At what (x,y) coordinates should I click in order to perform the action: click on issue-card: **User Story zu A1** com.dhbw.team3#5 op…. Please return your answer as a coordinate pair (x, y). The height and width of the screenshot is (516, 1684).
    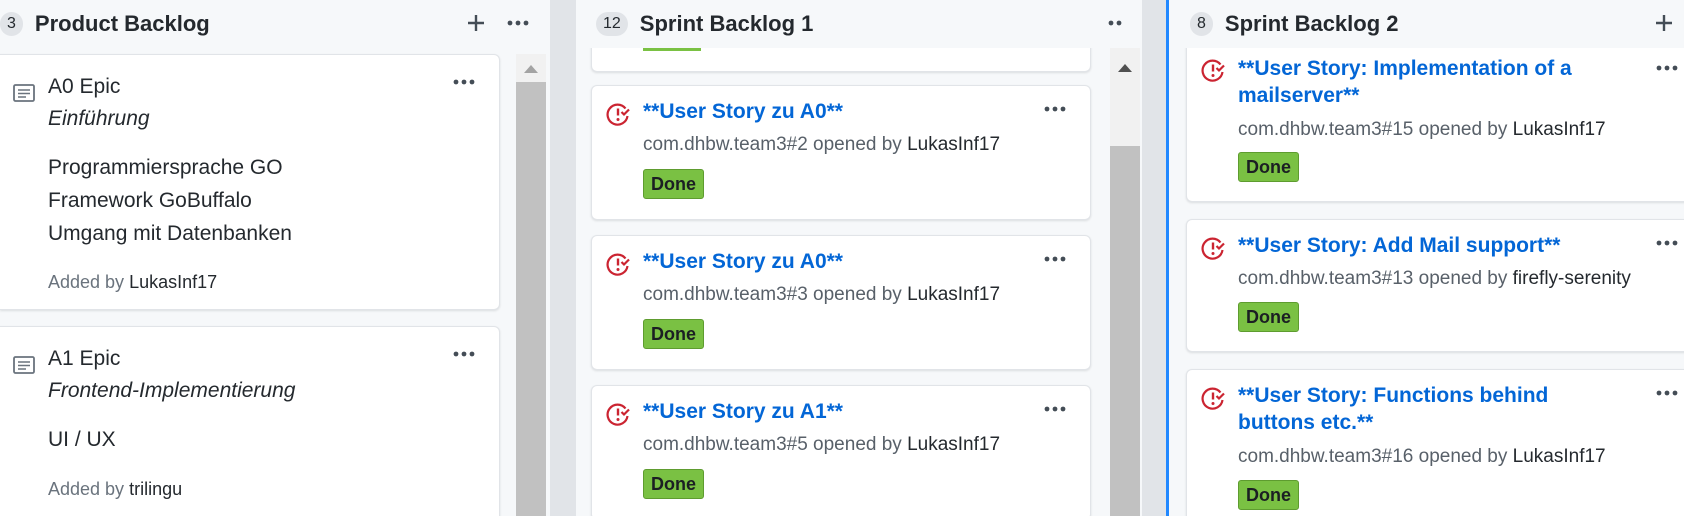
    Looking at the image, I should click on (841, 450).